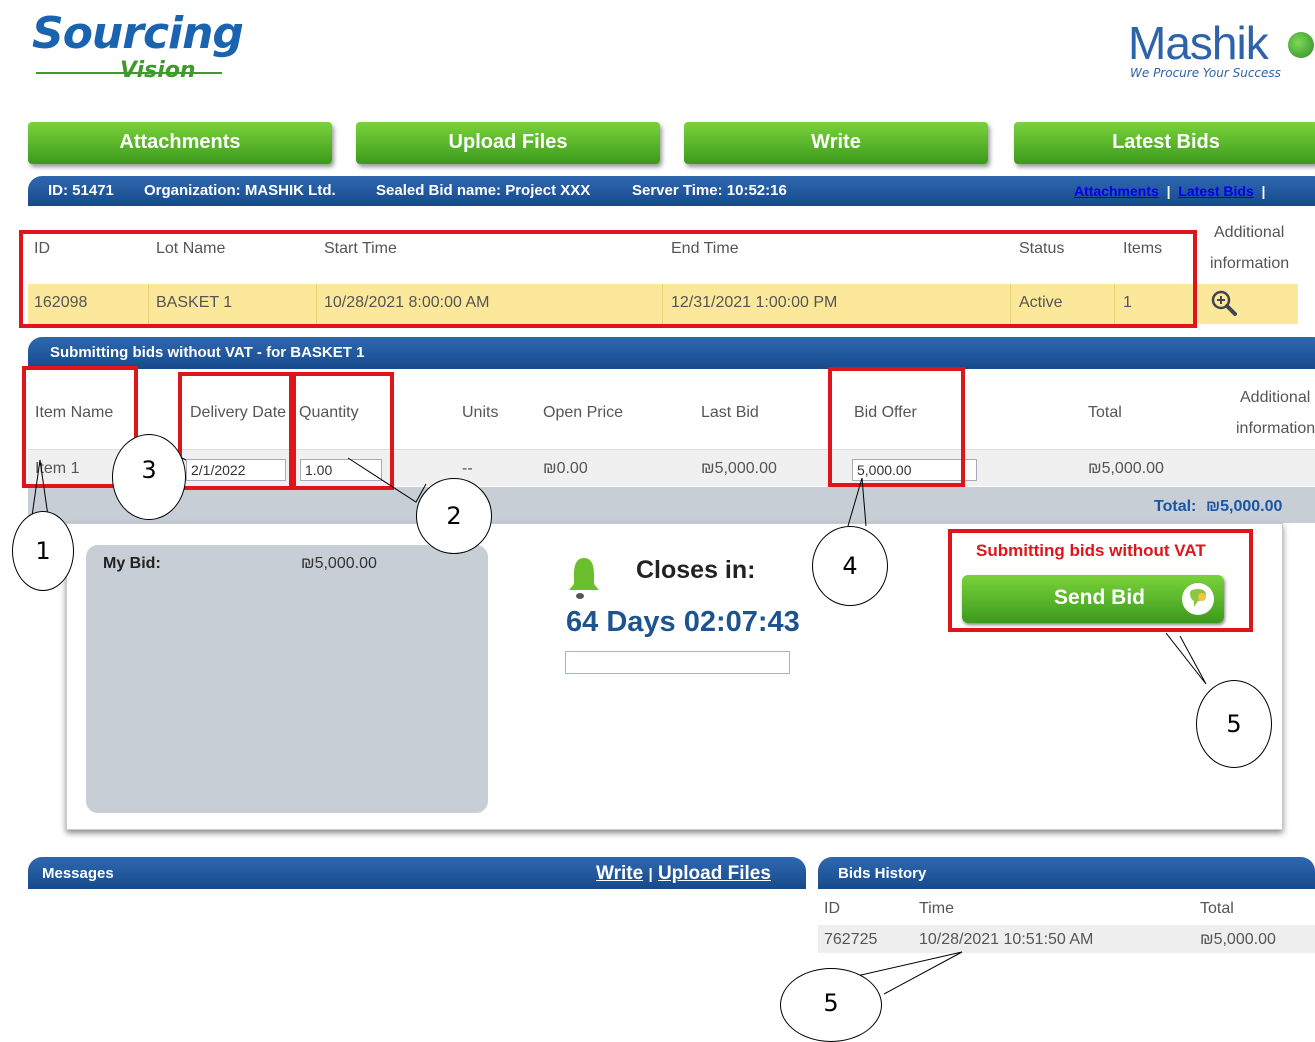  What do you see at coordinates (1234, 724) in the screenshot?
I see `callout-5-send: 5` at bounding box center [1234, 724].